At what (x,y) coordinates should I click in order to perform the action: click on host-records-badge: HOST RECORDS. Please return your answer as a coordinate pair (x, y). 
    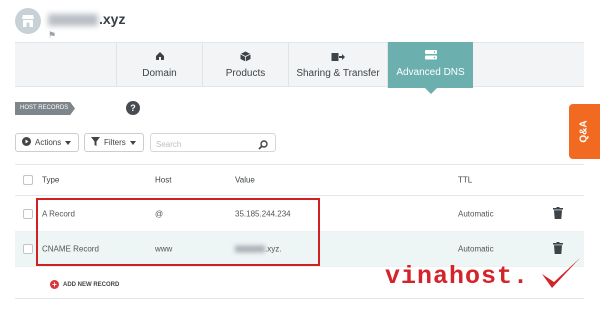
    Looking at the image, I should click on (45, 108).